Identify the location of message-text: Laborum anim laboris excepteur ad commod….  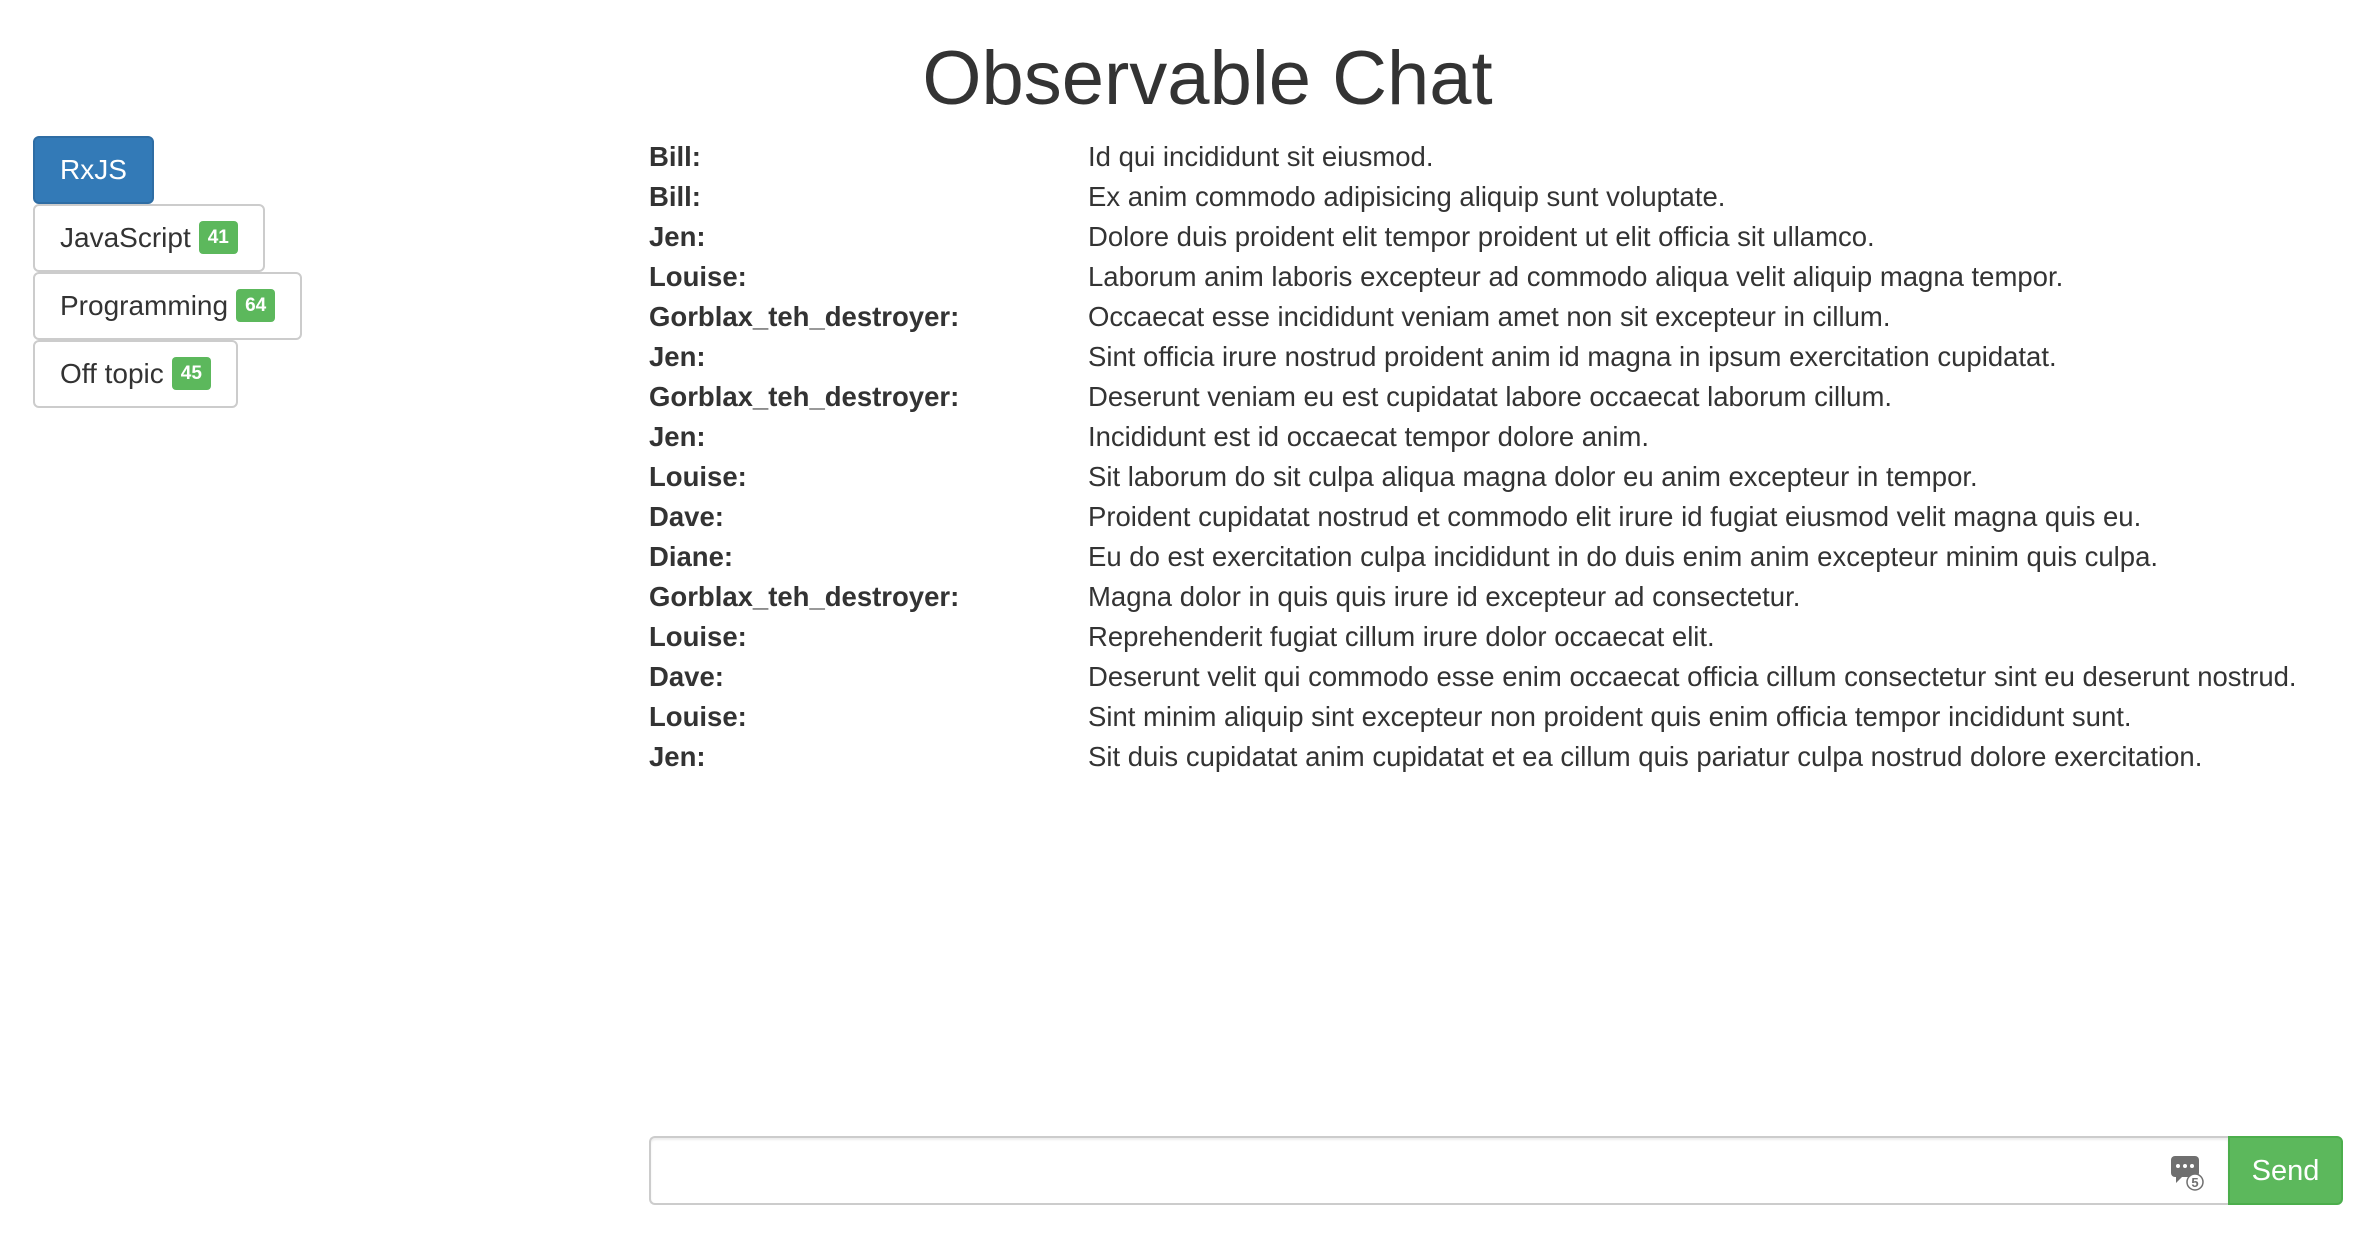
(1576, 276).